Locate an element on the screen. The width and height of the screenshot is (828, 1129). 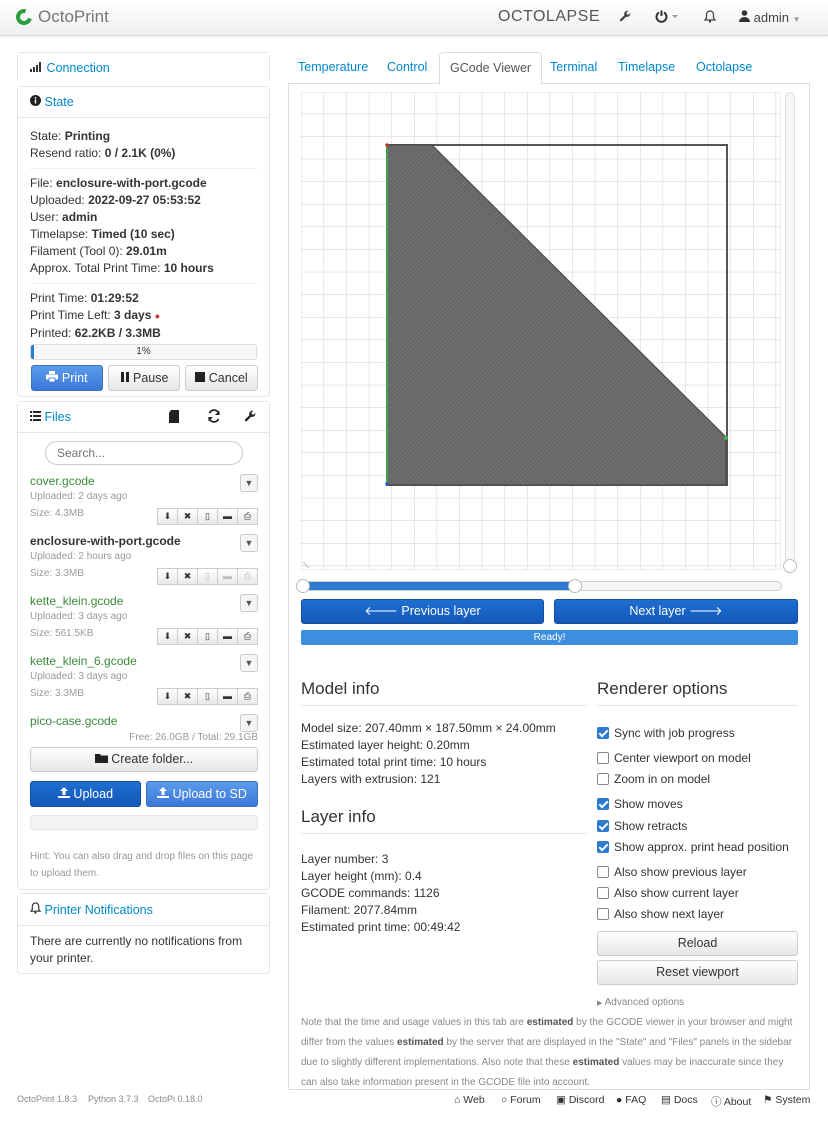
user-menu: admin ▼ is located at coordinates (770, 17).